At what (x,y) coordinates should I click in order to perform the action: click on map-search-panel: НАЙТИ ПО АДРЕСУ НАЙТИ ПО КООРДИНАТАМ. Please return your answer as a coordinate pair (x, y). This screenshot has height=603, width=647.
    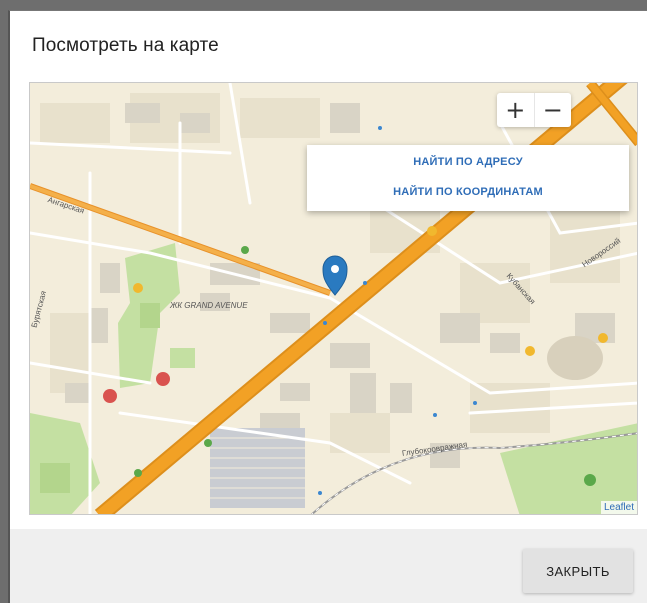
    Looking at the image, I should click on (468, 178).